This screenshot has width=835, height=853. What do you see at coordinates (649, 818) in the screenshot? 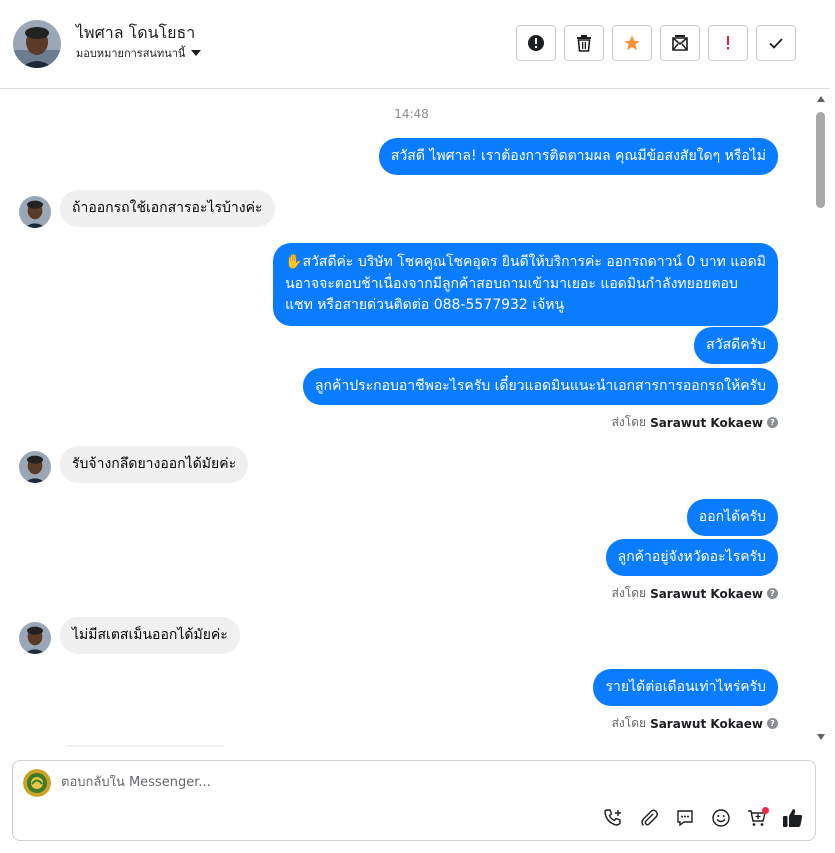
I see `attach-icon` at bounding box center [649, 818].